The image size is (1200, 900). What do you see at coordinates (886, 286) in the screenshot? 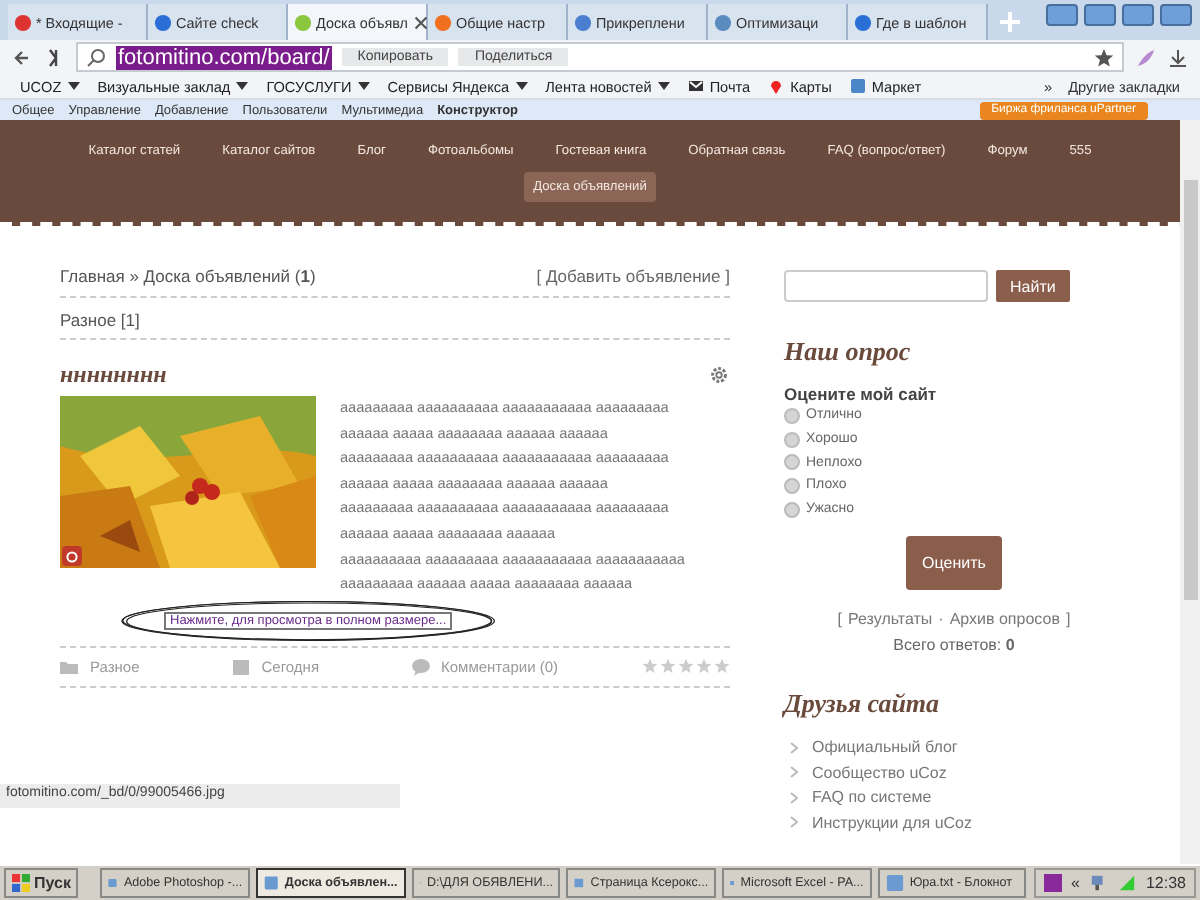
I see `search-field` at bounding box center [886, 286].